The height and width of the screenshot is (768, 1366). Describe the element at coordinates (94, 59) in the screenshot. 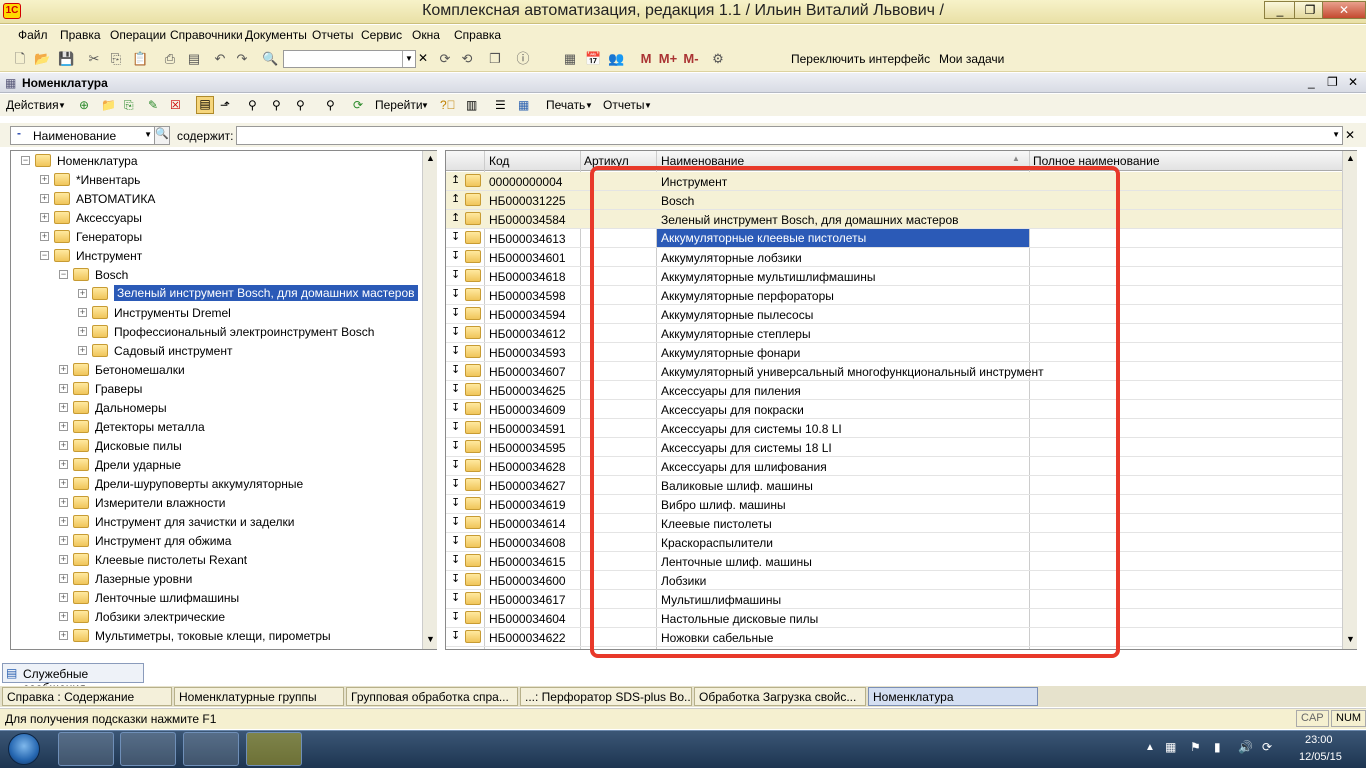

I see `cut-icon: ✂` at that location.